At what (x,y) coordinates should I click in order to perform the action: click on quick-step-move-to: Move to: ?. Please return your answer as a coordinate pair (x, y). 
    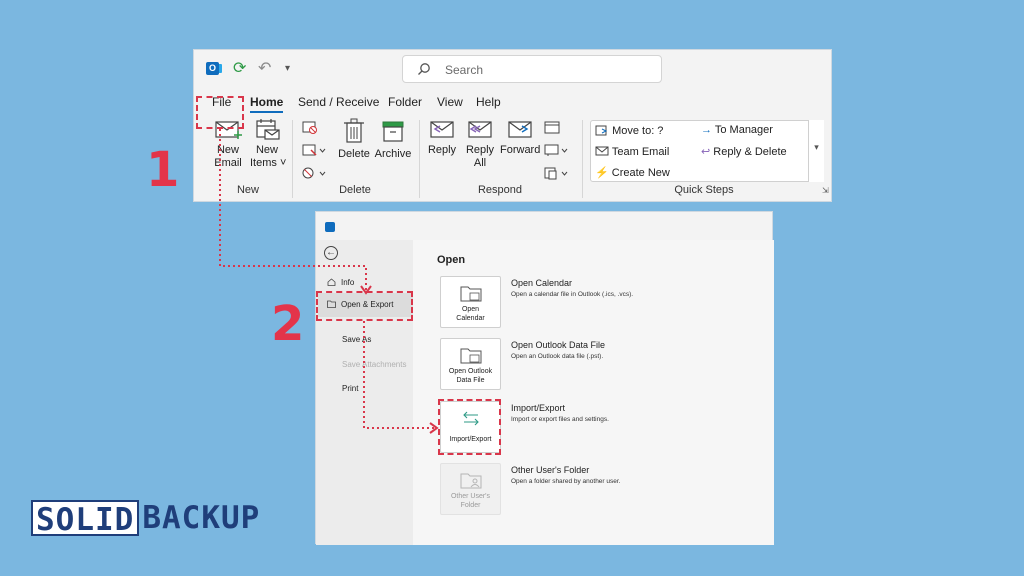
    Looking at the image, I should click on (629, 130).